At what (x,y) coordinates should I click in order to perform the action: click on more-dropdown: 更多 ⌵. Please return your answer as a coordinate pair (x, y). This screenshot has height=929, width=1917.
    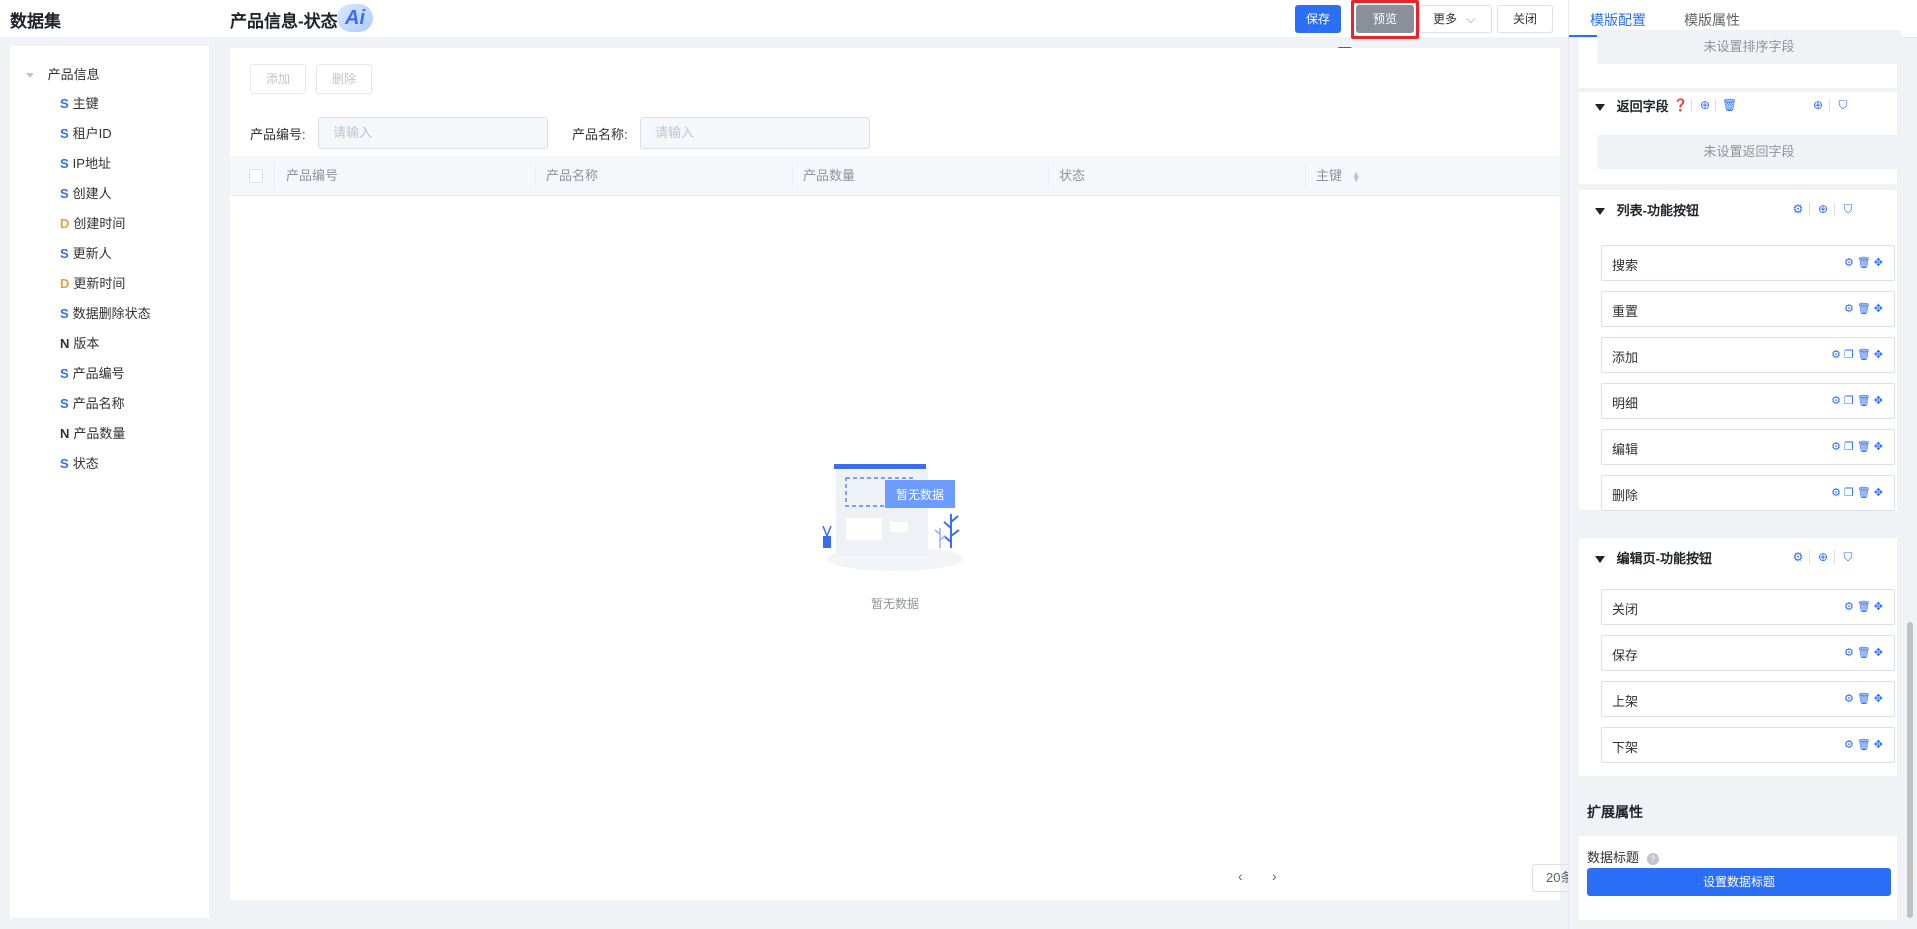
    Looking at the image, I should click on (1455, 19).